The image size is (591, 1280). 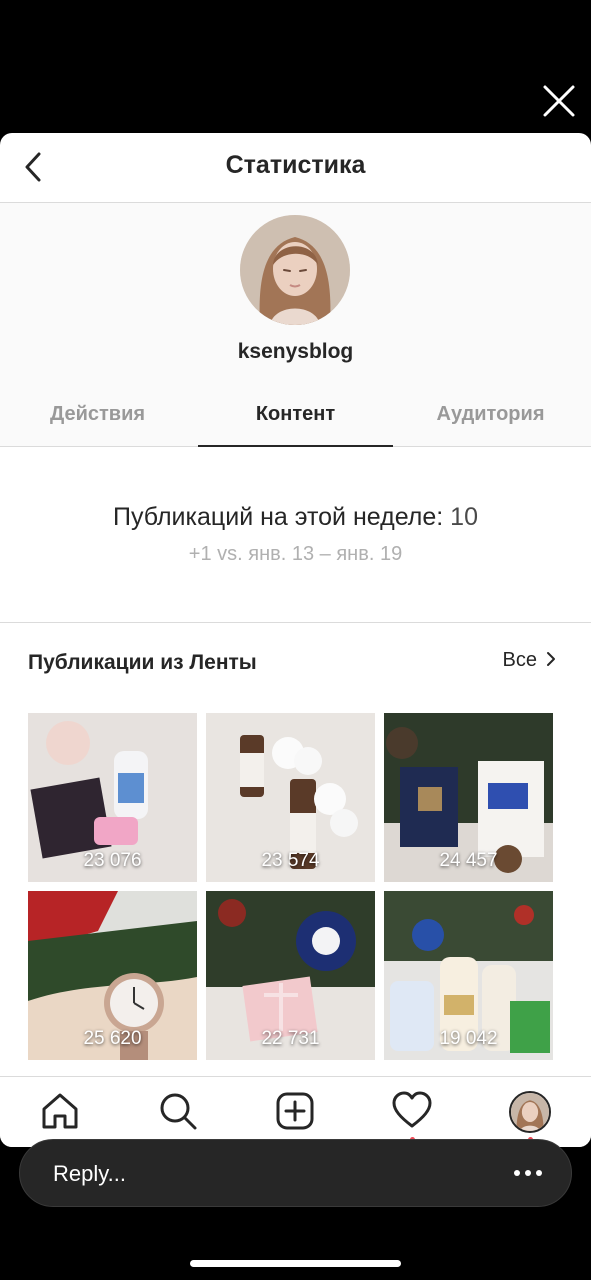 I want to click on see-all-link: Все, so click(x=530, y=660).